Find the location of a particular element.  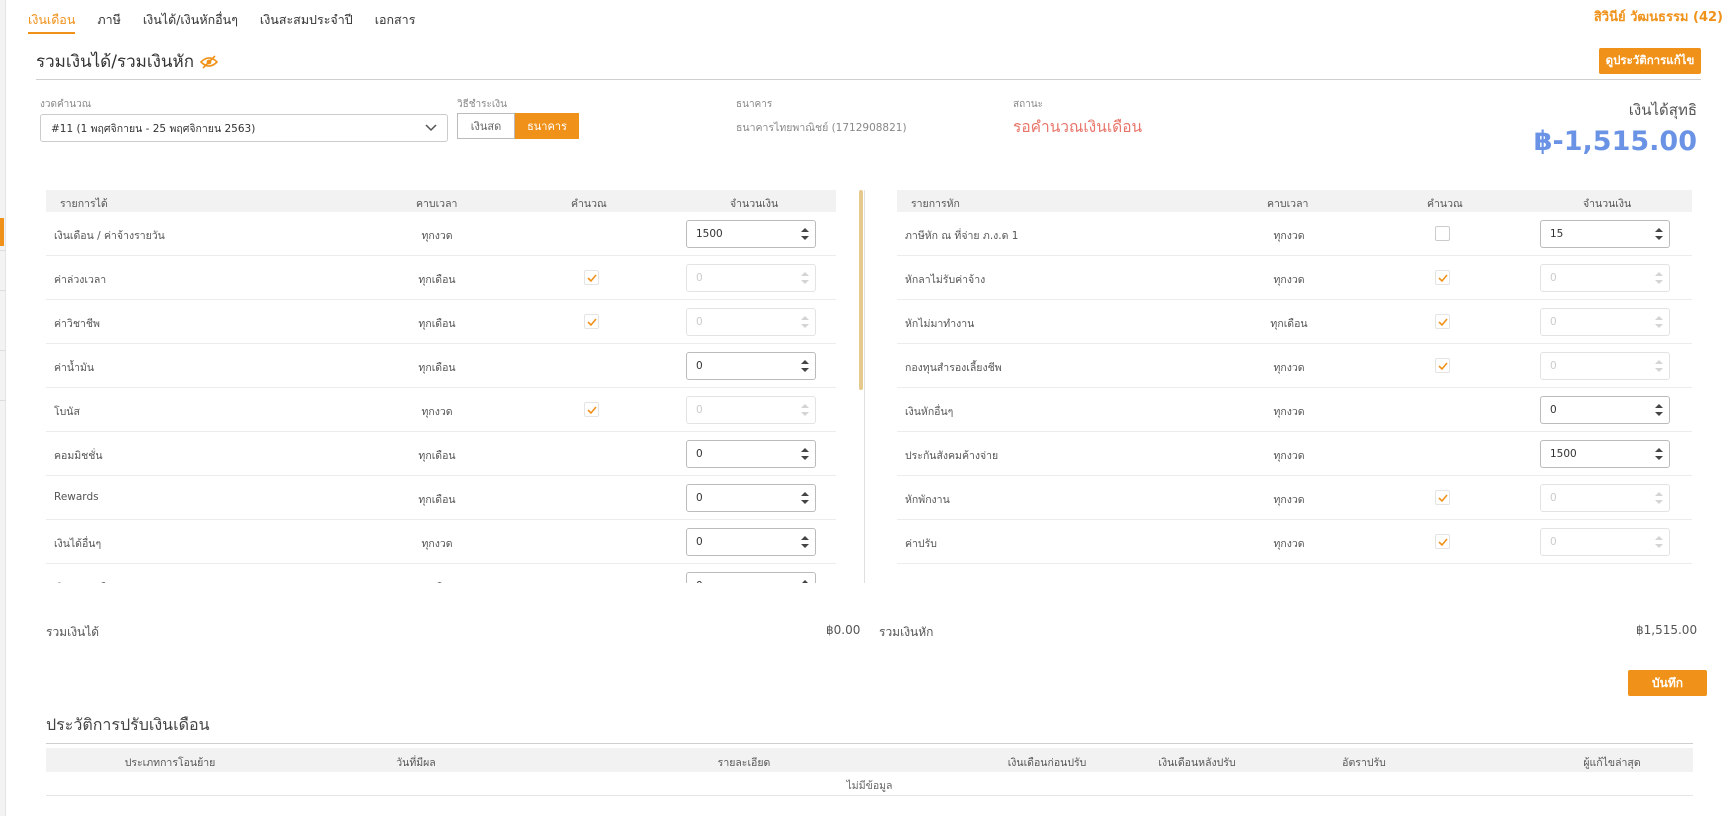

deduction-row: ประกันสังคมค้างจ่าย ทุกงวด 1500 is located at coordinates (1294, 454).